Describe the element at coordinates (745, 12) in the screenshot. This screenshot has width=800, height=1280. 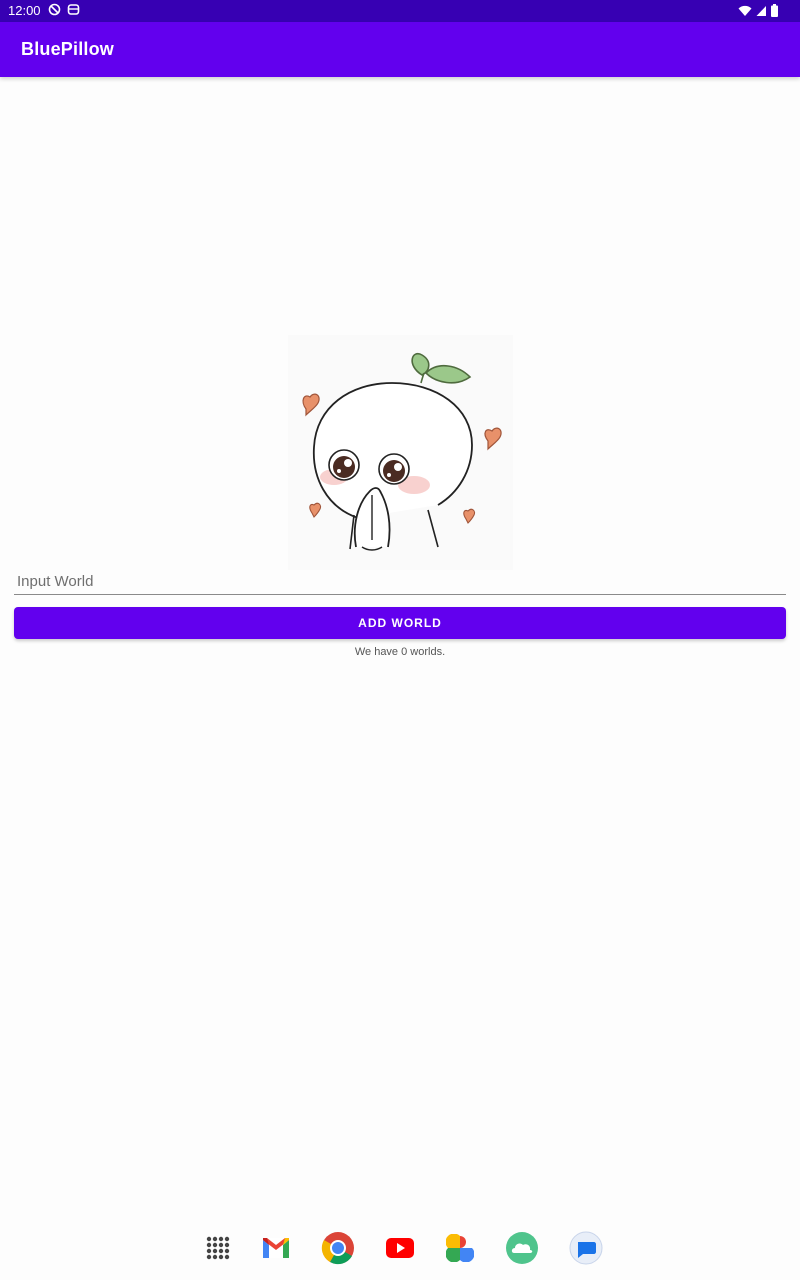
I see `wifi-icon` at that location.